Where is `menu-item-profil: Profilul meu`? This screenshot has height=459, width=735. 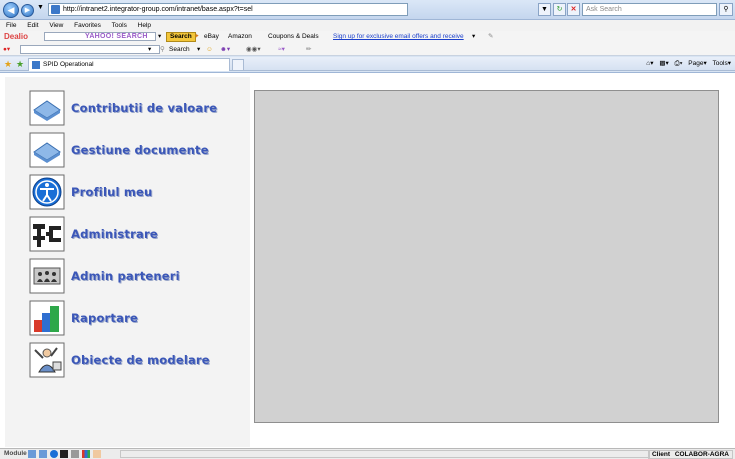
menu-item-profil: Profilul meu is located at coordinates (141, 192).